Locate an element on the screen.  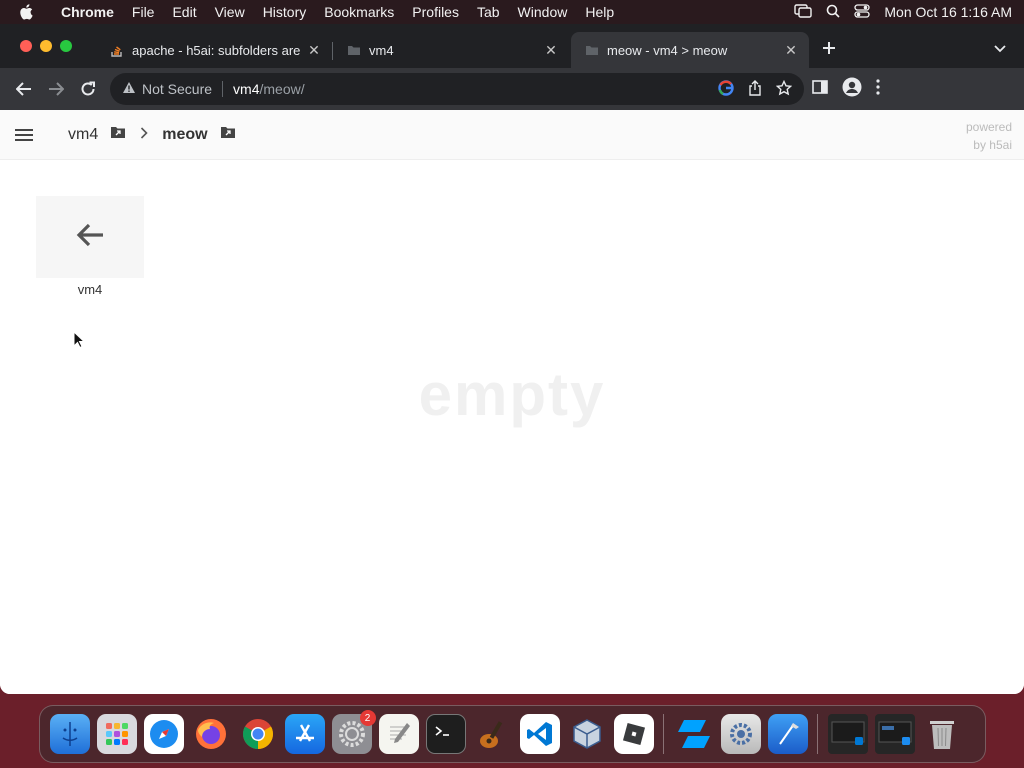
close-window-button is located at coordinates (26, 46).